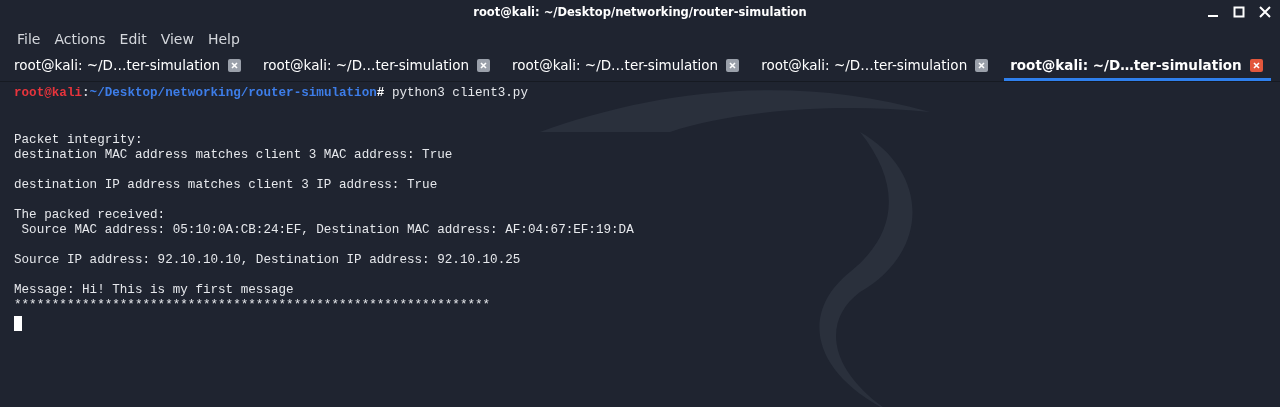 The width and height of the screenshot is (1280, 407). I want to click on menu-item: File, so click(29, 39).